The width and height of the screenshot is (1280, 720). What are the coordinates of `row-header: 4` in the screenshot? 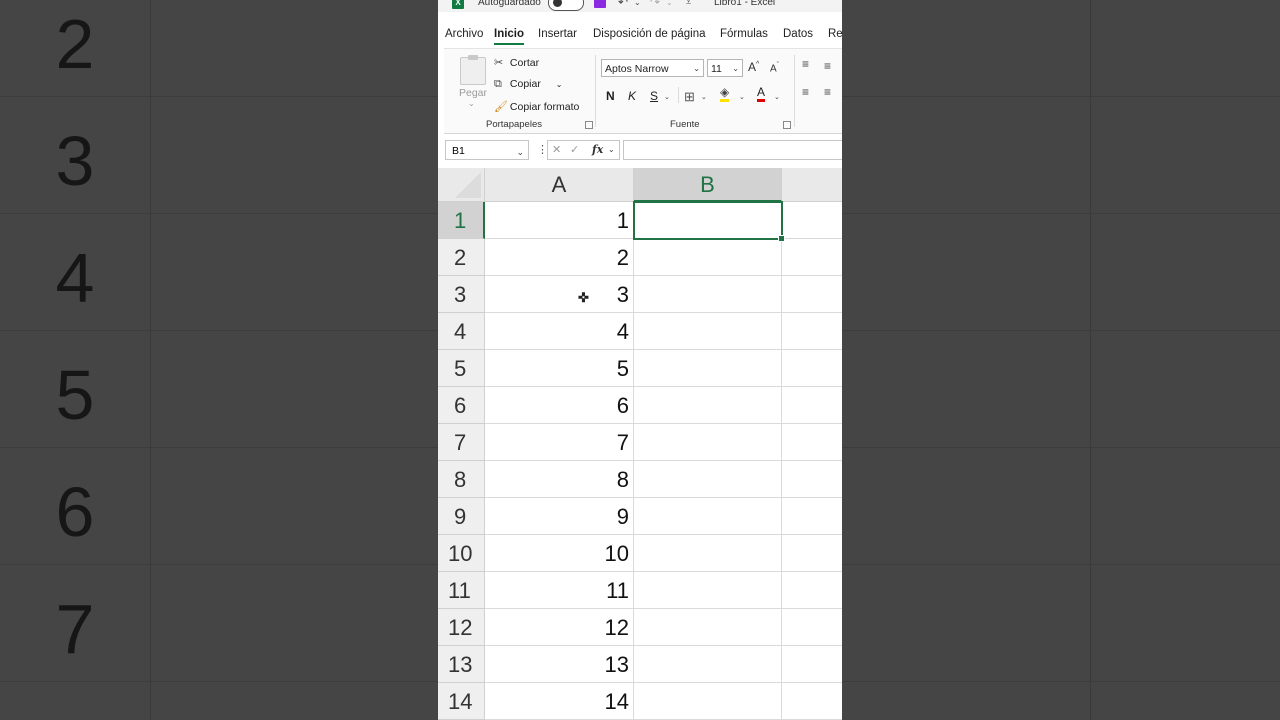 It's located at (461, 331).